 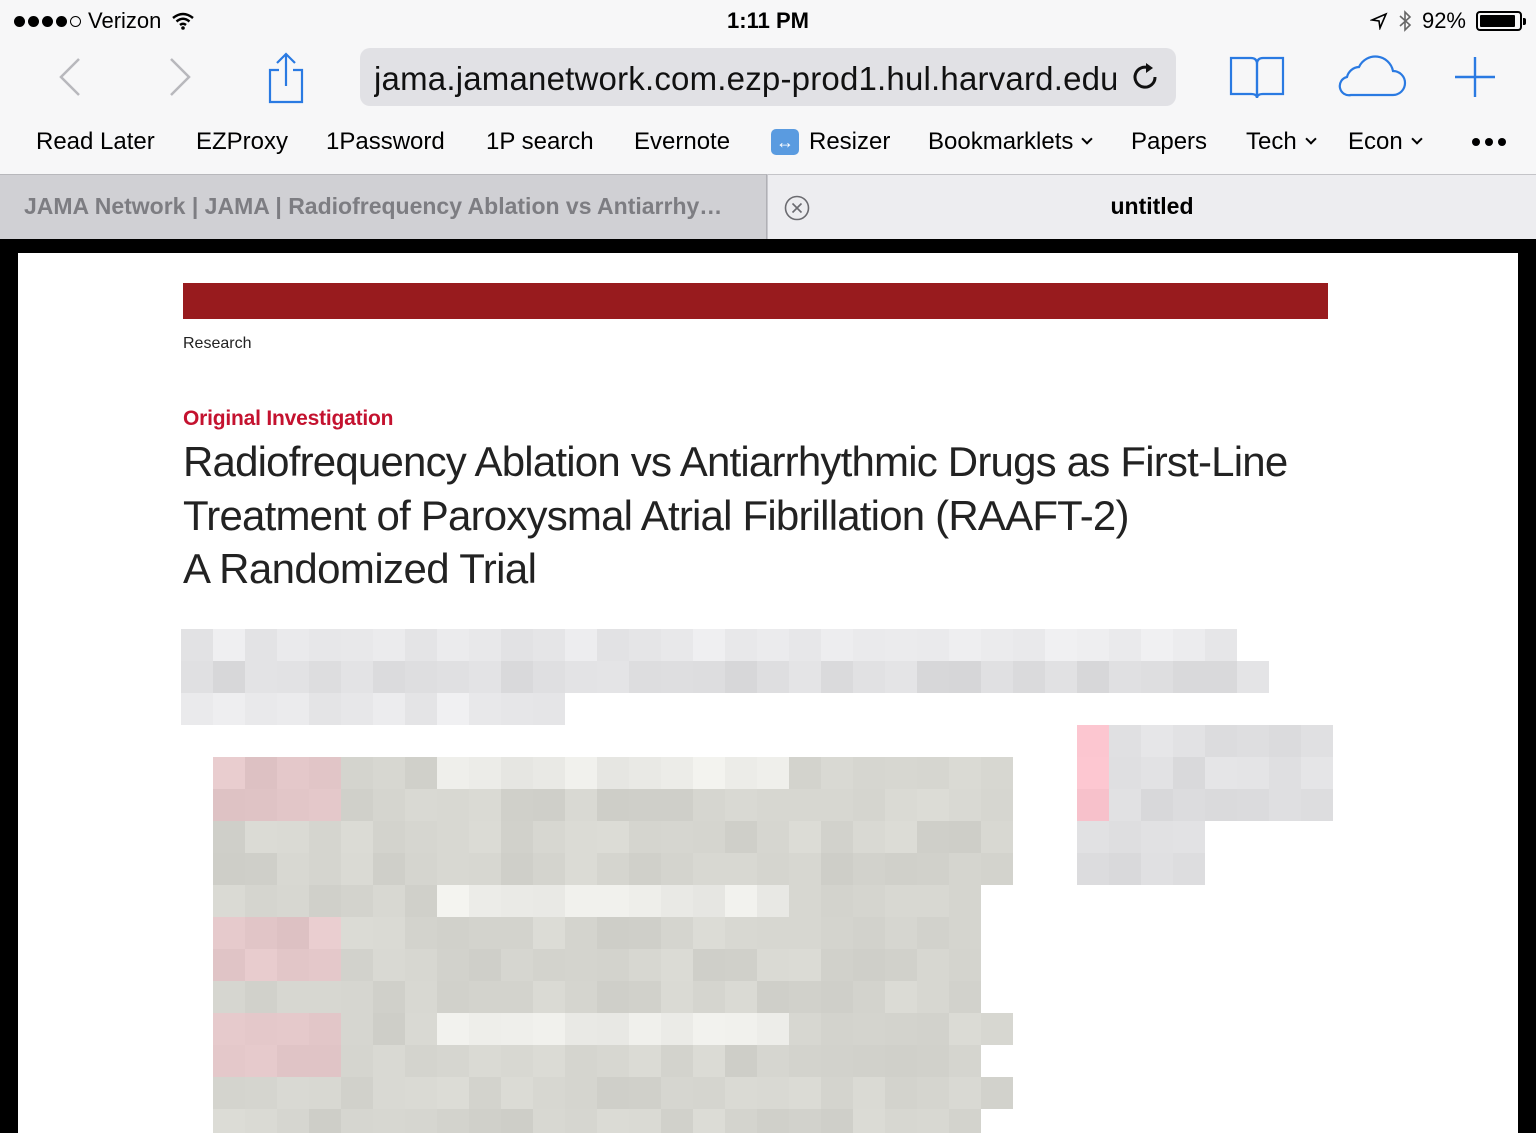 What do you see at coordinates (1281, 142) in the screenshot?
I see `bookmark-folder-tech: Tech` at bounding box center [1281, 142].